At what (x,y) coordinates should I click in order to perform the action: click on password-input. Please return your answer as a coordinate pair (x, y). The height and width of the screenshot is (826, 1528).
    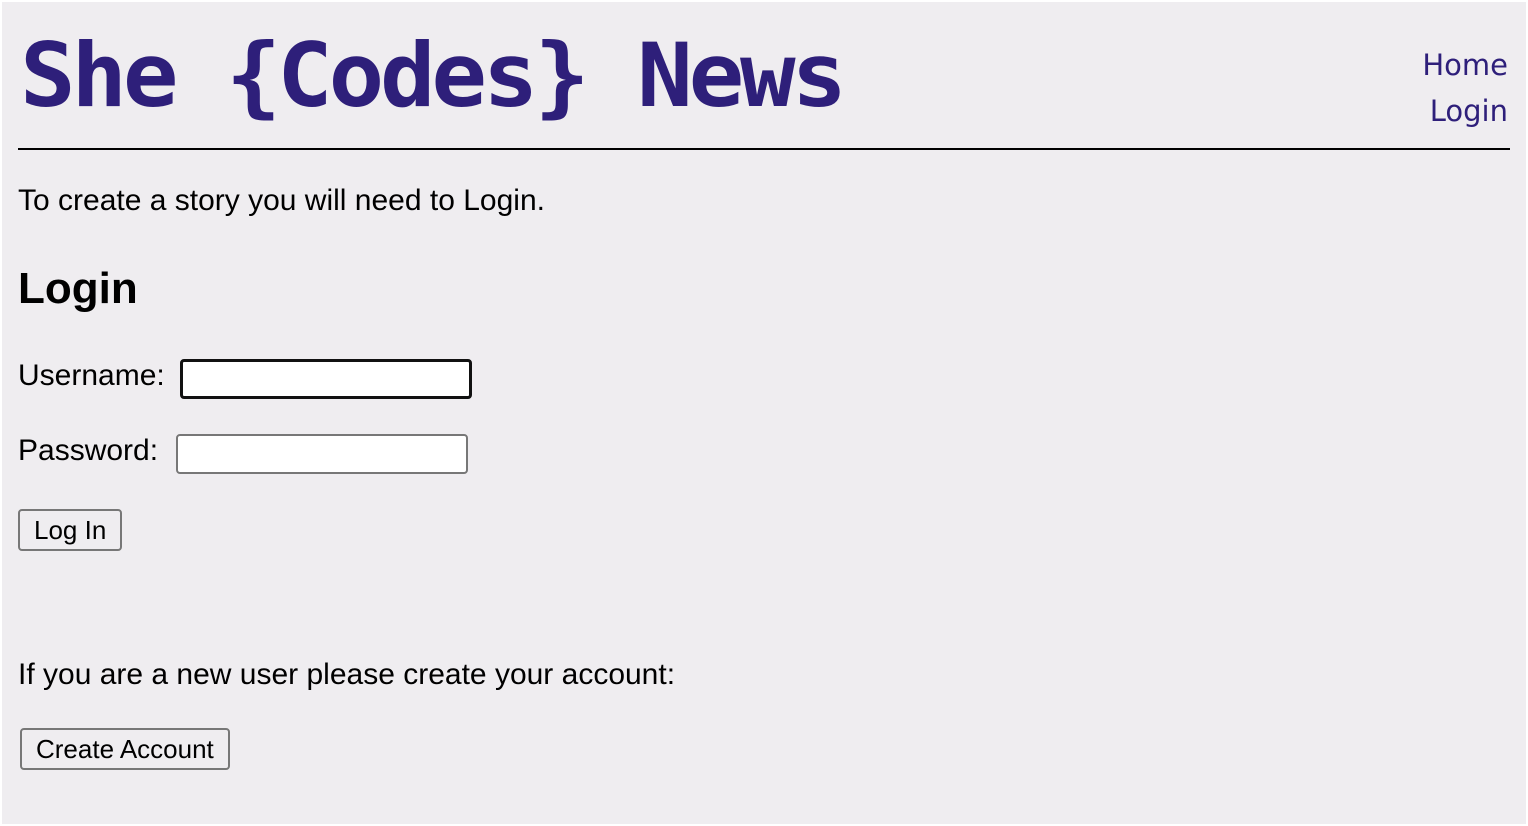
    Looking at the image, I should click on (322, 454).